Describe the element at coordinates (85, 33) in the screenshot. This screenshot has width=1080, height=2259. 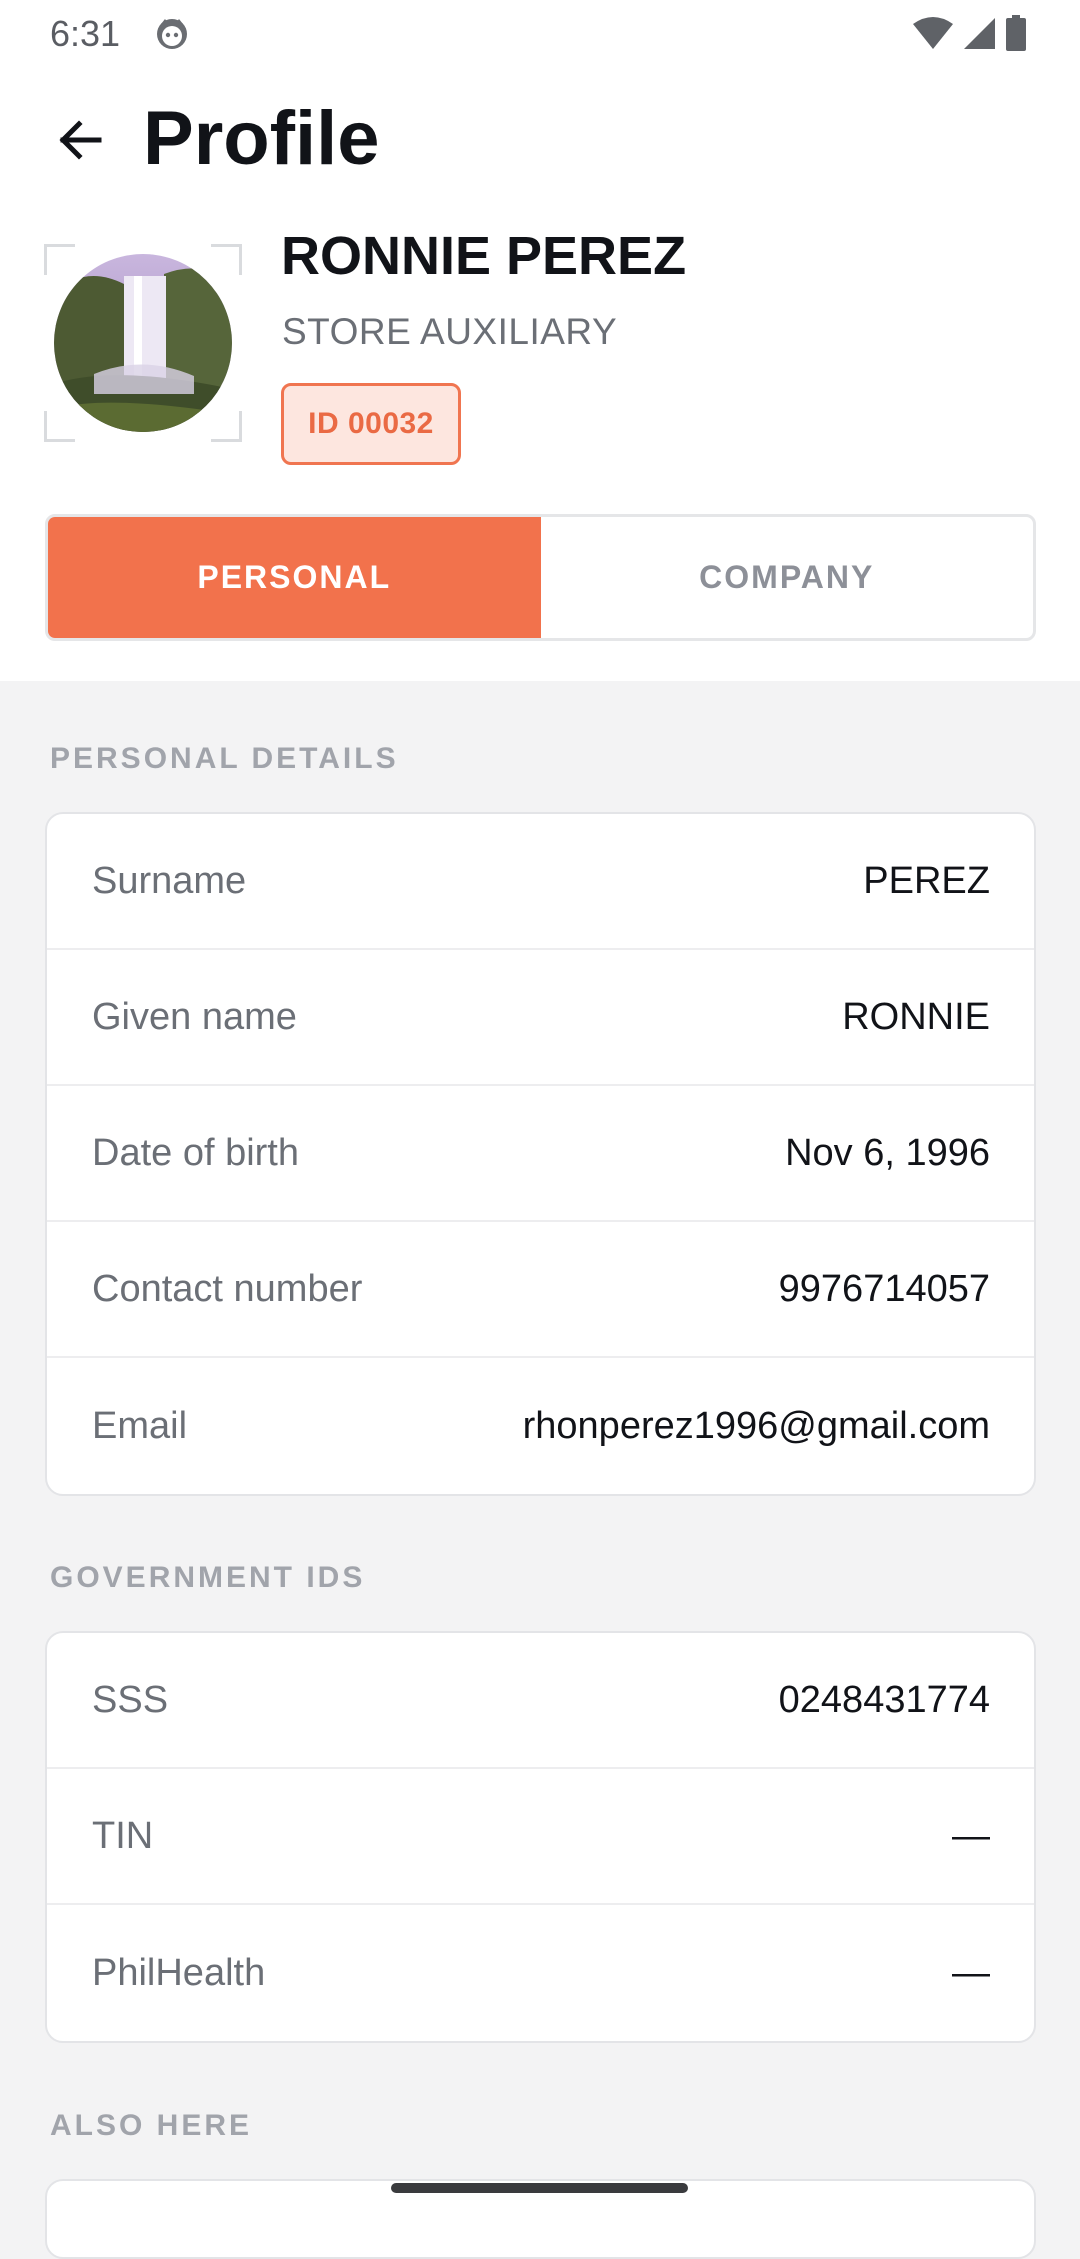
I see `status-time: 6:31` at that location.